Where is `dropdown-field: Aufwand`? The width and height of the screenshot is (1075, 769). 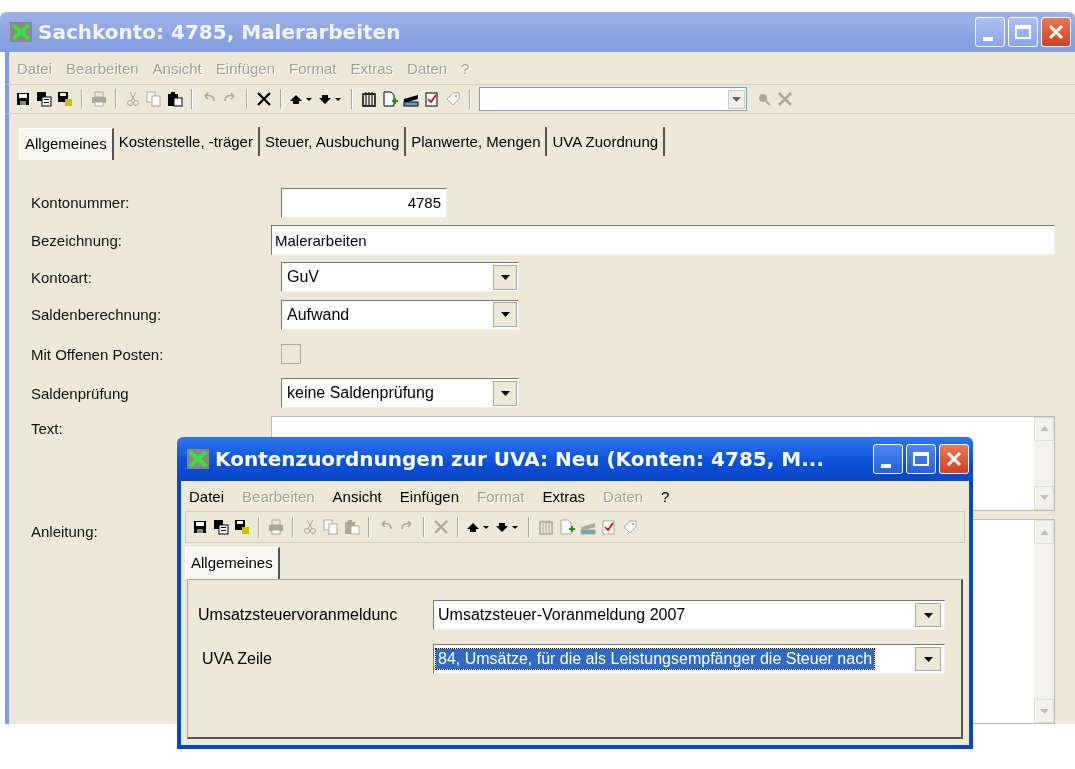 dropdown-field: Aufwand is located at coordinates (400, 314).